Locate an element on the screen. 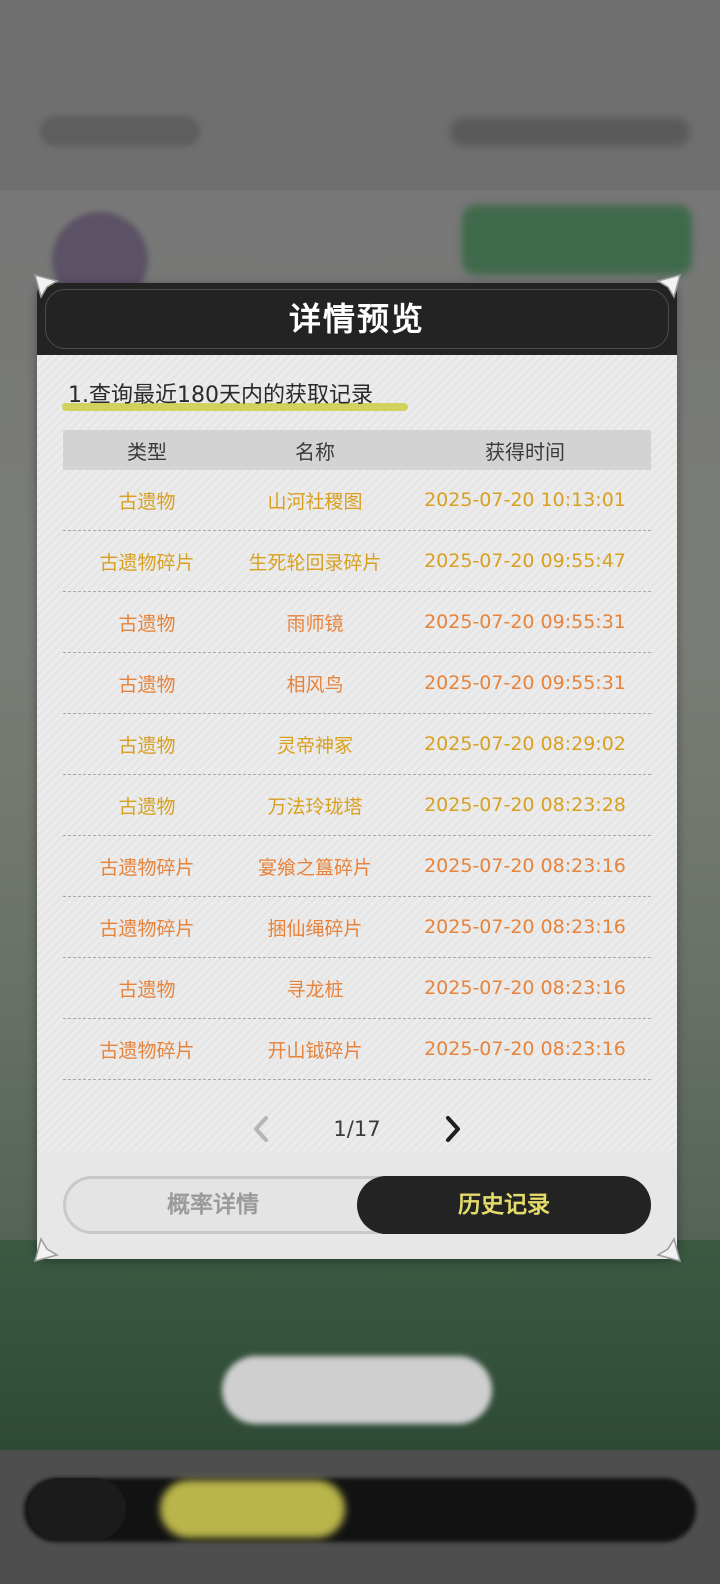  table-row: 古遗物碎片 生死轮回录碎片 2025-07-20 09:55:47 is located at coordinates (357, 561).